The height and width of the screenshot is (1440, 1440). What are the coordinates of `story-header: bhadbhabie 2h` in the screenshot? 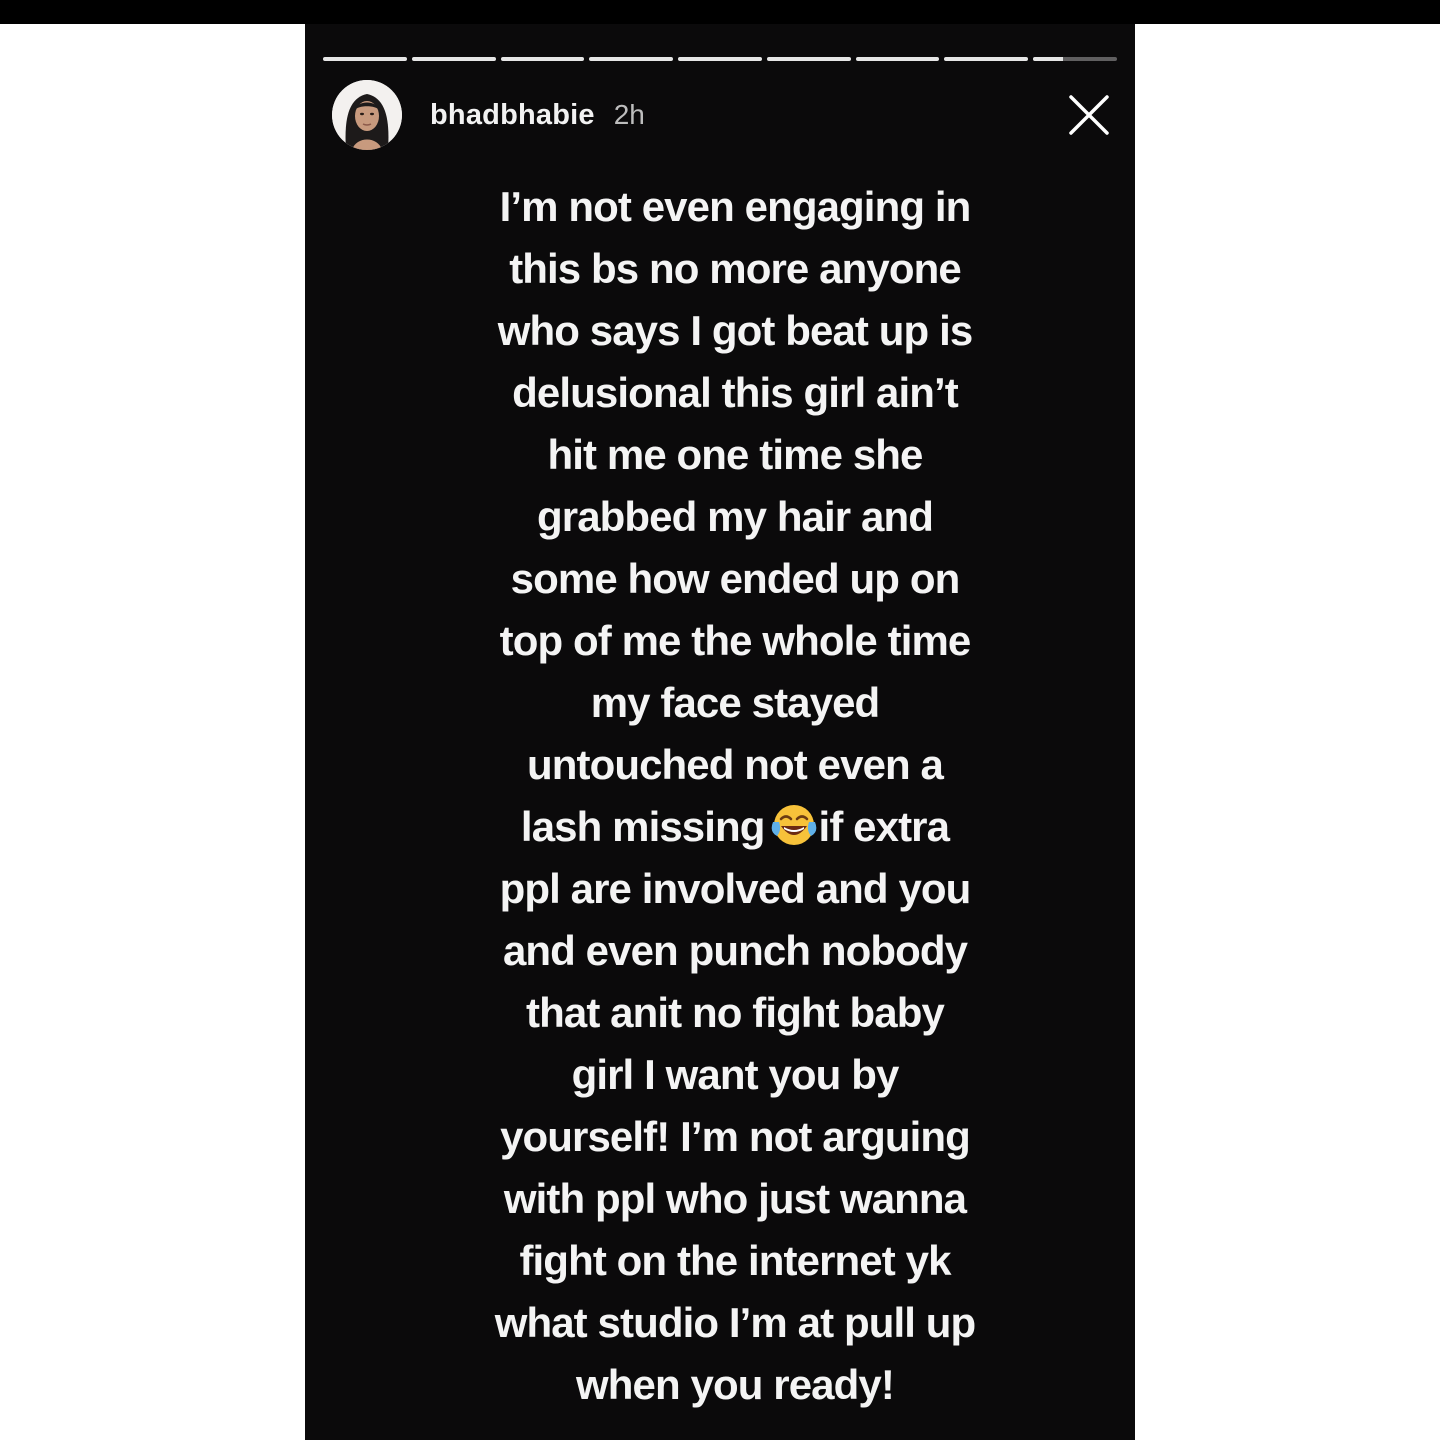 It's located at (488, 115).